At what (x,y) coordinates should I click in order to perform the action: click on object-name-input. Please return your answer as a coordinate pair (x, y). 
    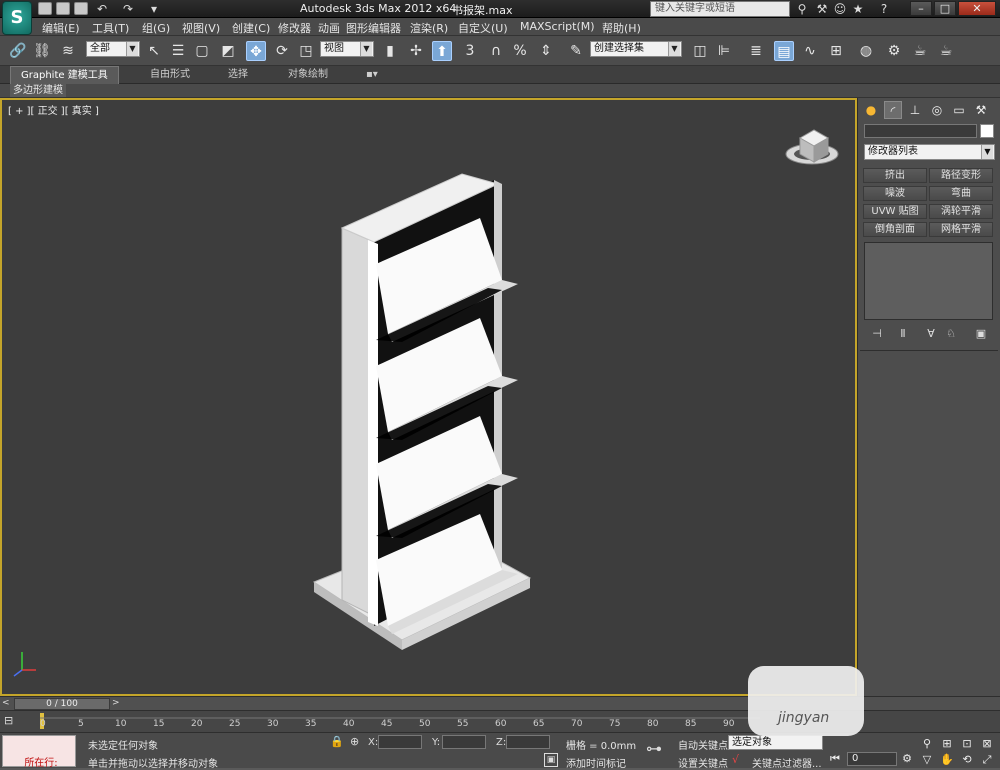
    Looking at the image, I should click on (920, 131).